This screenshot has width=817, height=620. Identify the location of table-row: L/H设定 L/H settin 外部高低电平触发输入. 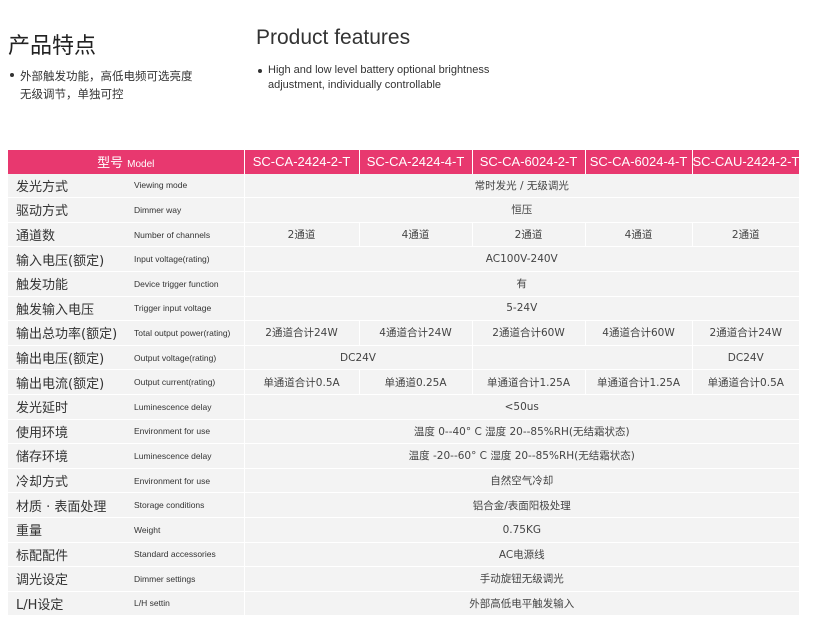
(404, 604).